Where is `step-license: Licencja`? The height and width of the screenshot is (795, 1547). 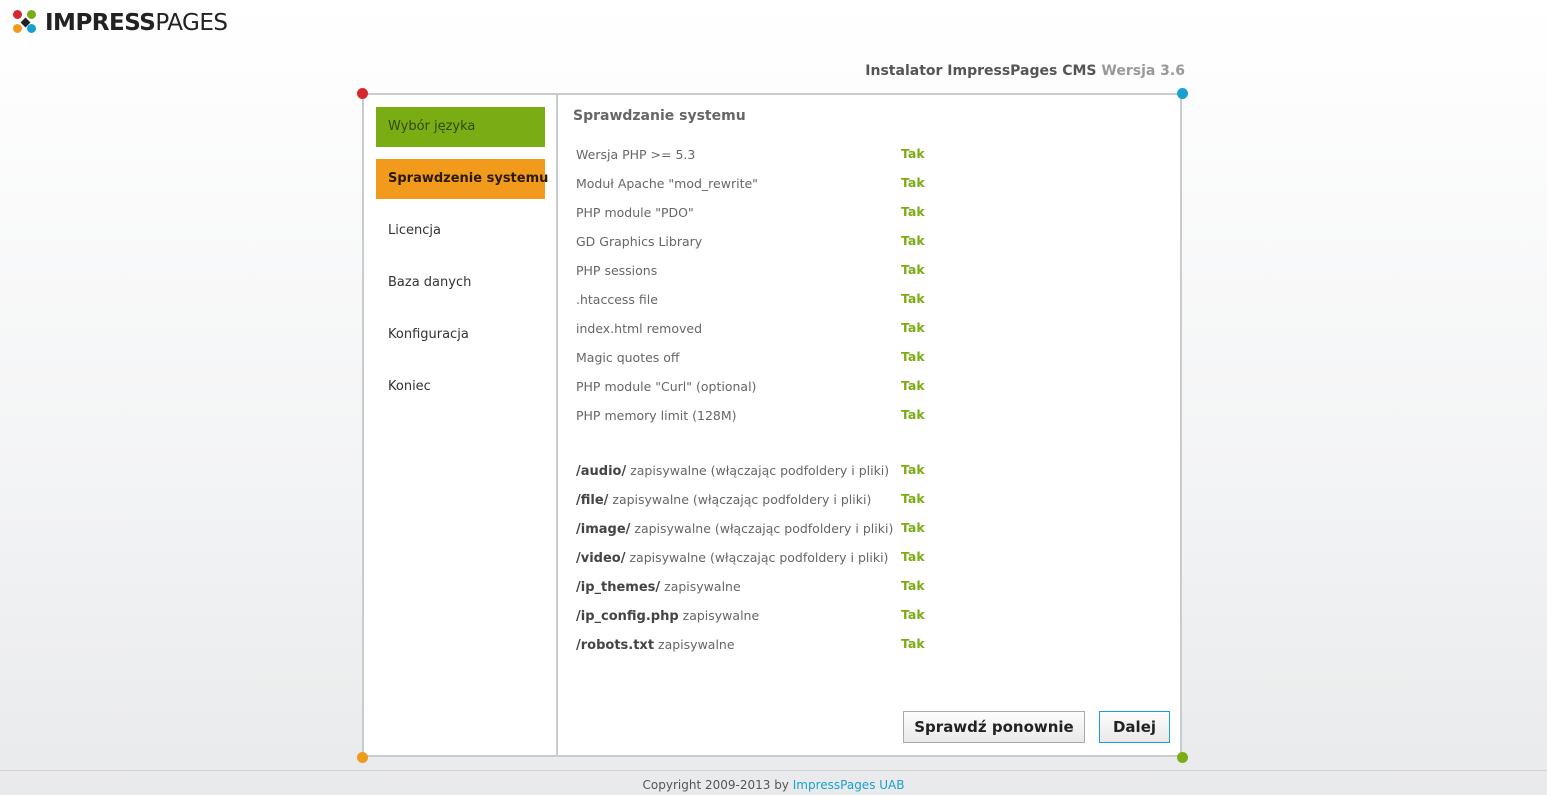 step-license: Licencja is located at coordinates (460, 231).